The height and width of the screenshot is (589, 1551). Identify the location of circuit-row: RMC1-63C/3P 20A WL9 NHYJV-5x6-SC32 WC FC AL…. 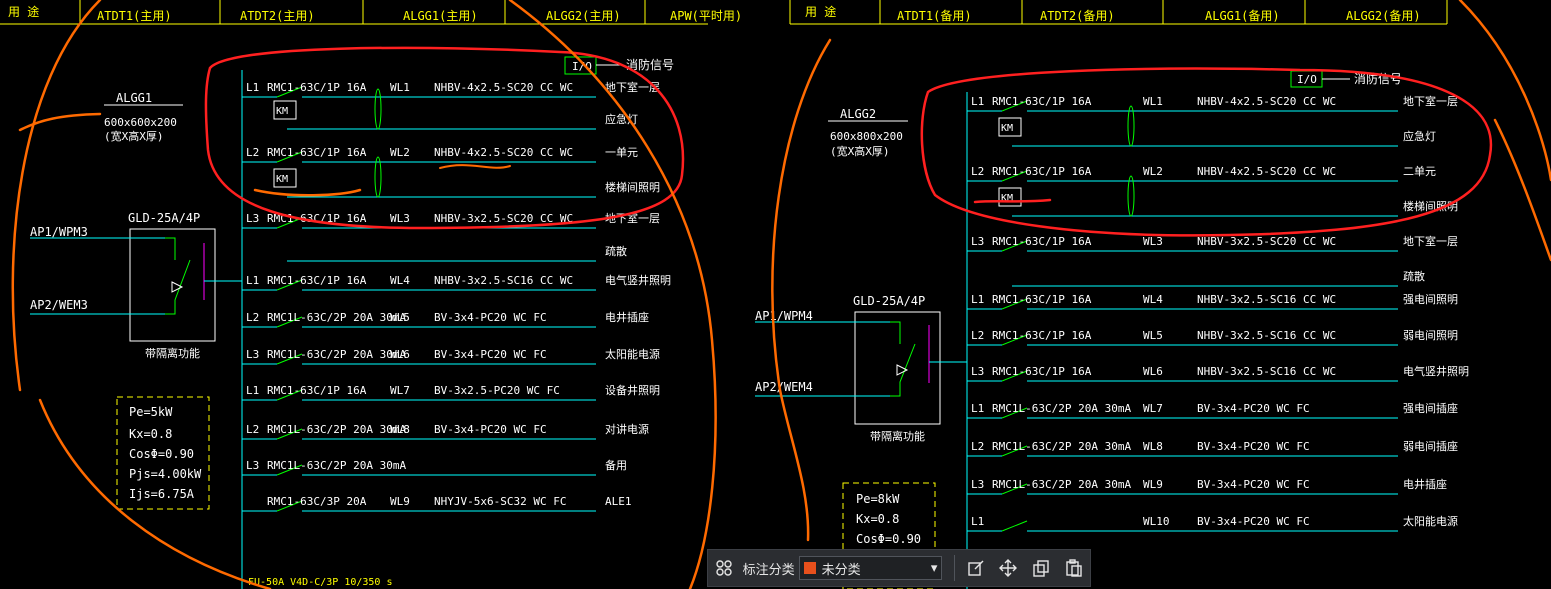
(437, 503).